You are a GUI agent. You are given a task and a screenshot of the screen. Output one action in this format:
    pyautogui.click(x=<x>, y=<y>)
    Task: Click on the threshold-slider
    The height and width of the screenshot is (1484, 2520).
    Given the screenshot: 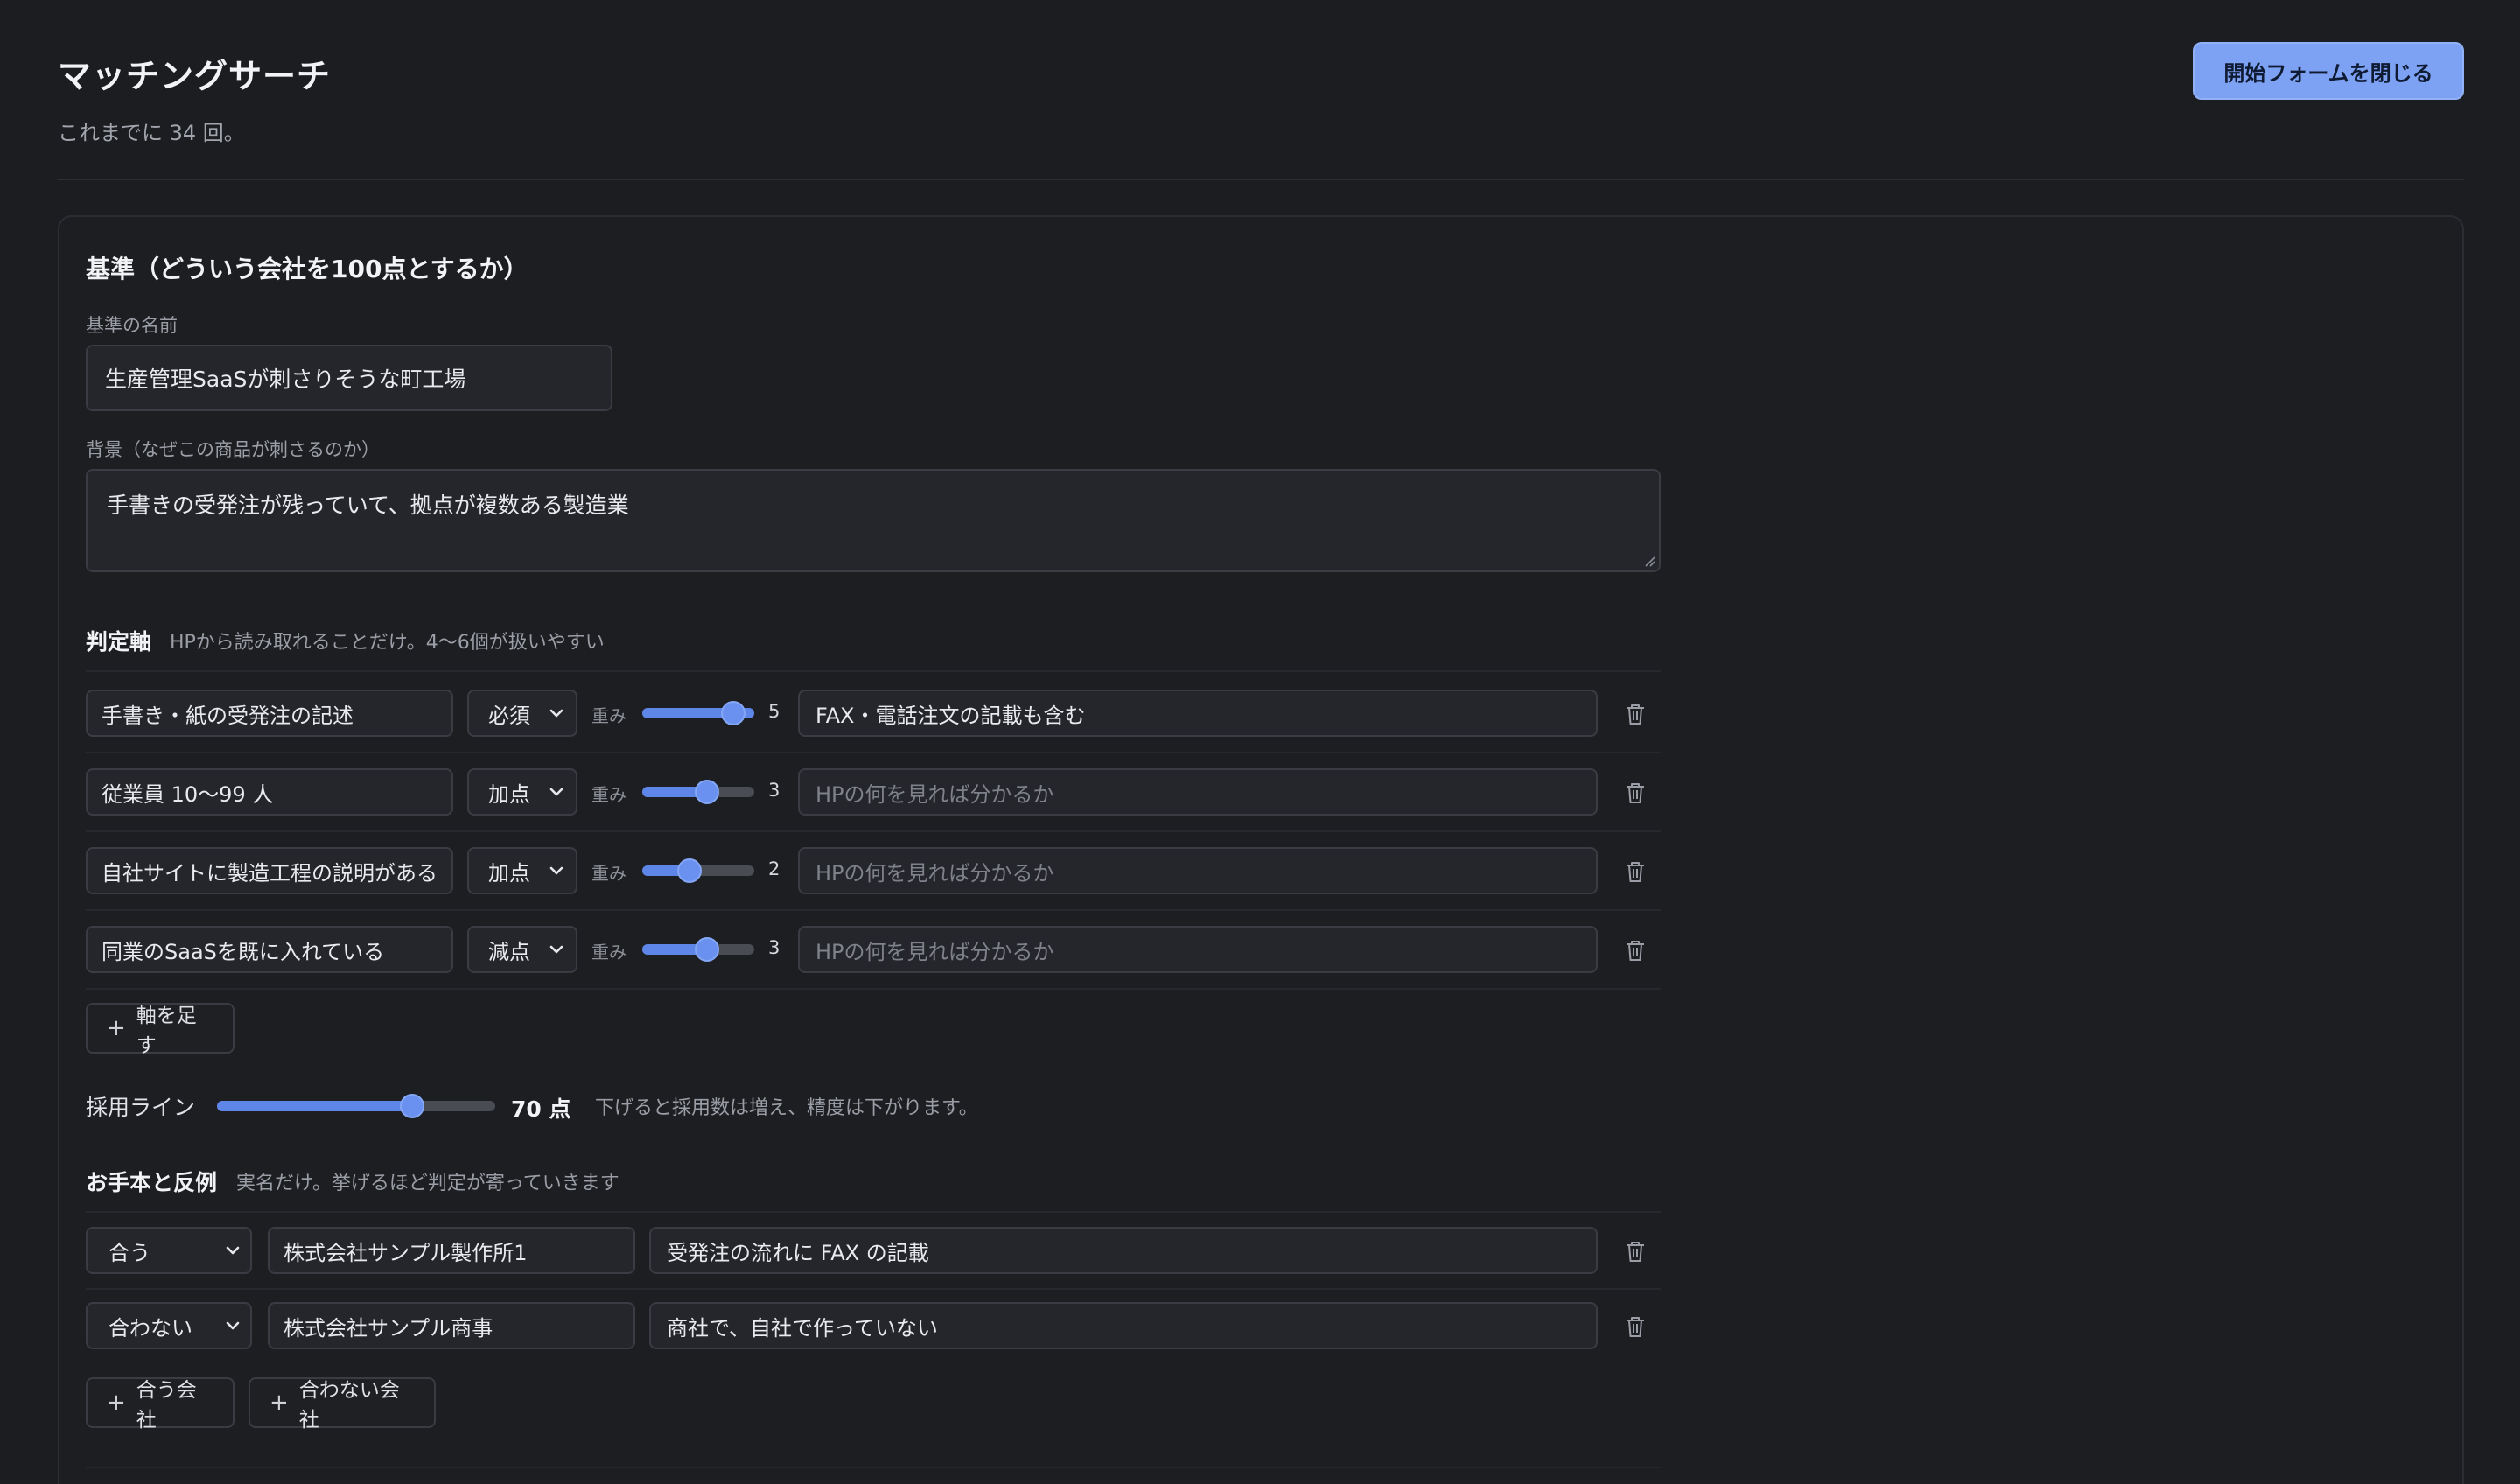 What is the action you would take?
    pyautogui.click(x=356, y=1106)
    